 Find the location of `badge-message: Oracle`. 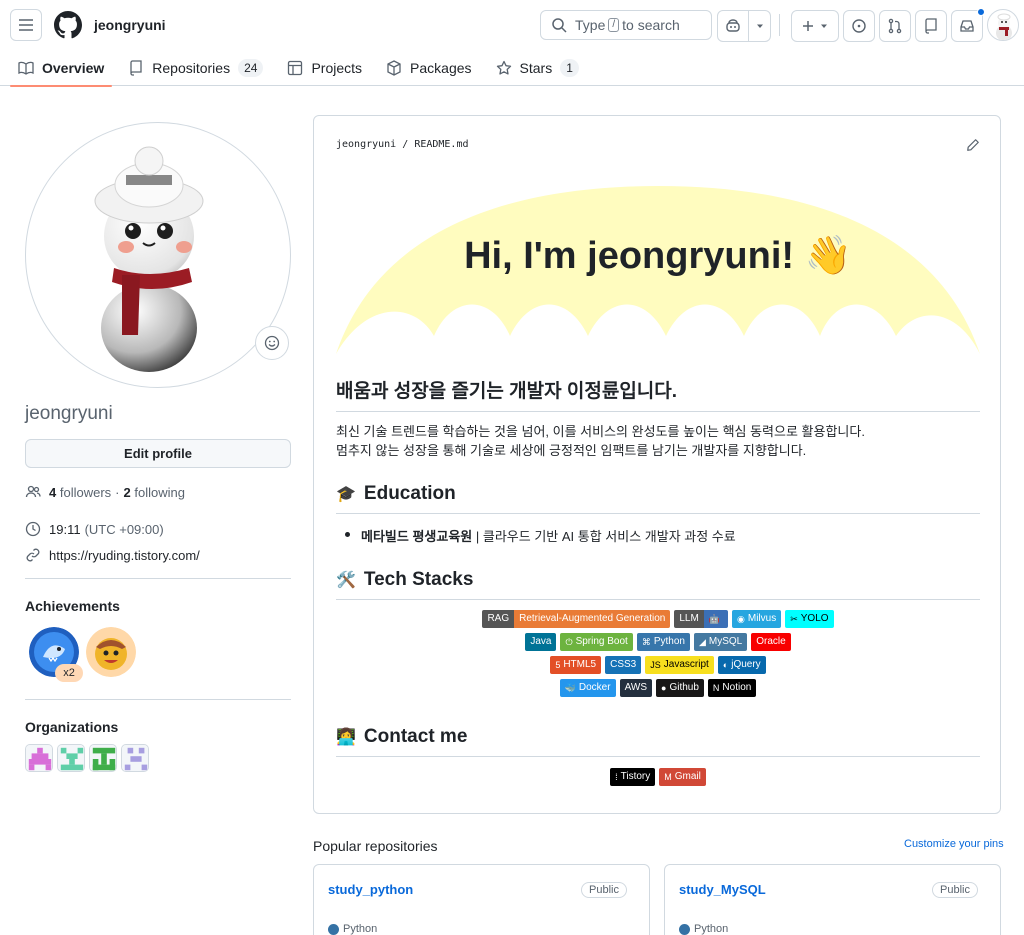

badge-message: Oracle is located at coordinates (771, 642).